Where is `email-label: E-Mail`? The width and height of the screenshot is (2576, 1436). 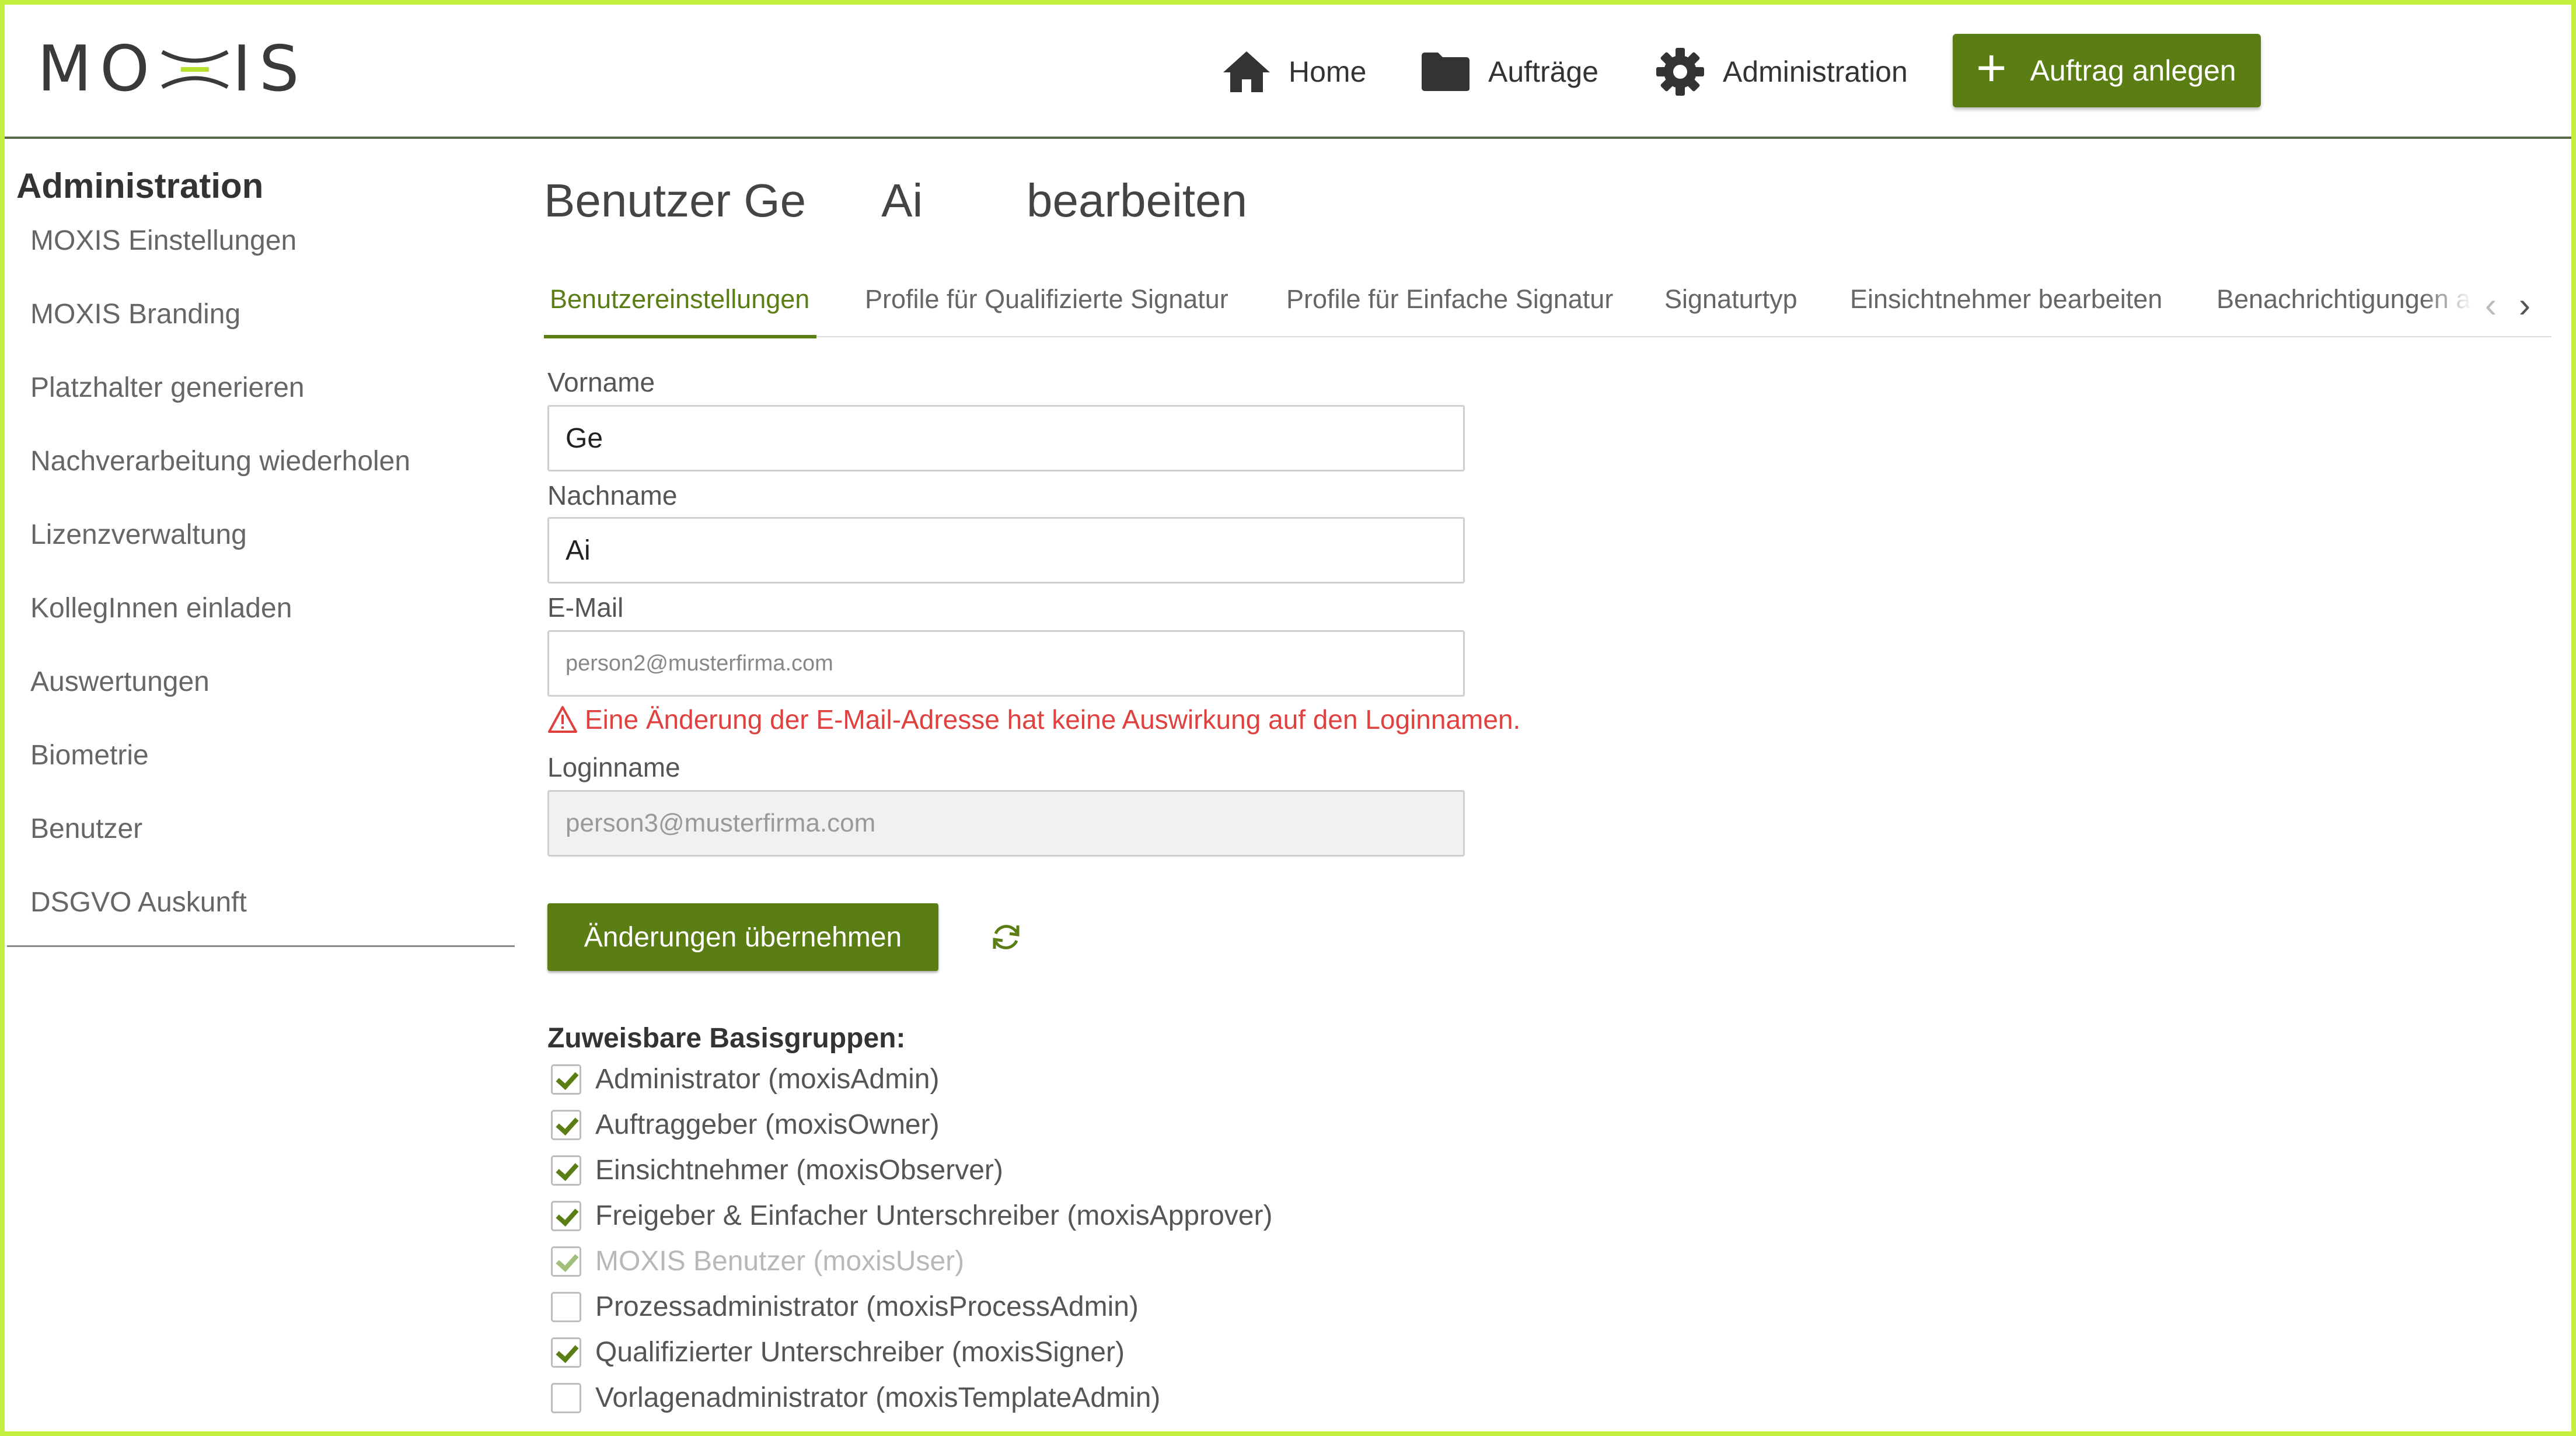 email-label: E-Mail is located at coordinates (585, 607).